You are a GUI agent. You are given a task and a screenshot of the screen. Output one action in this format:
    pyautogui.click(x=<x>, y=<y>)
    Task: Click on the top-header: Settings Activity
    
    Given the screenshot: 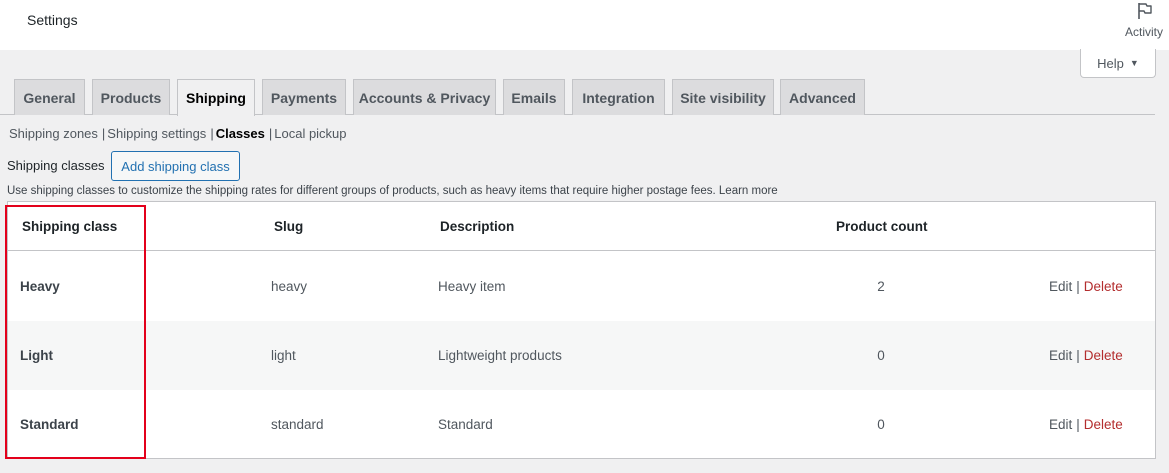 What is the action you would take?
    pyautogui.click(x=584, y=25)
    